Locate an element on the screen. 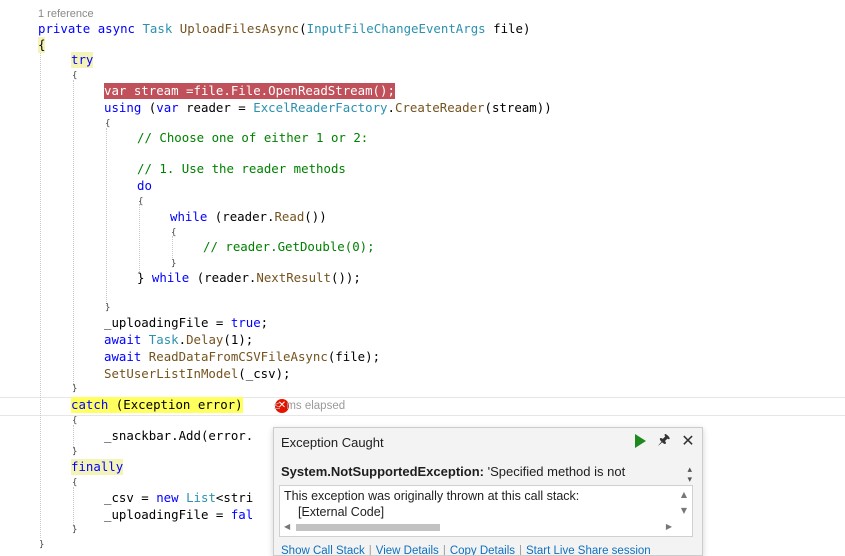 This screenshot has width=845, height=556. codelens-references: 1 reference is located at coordinates (66, 14).